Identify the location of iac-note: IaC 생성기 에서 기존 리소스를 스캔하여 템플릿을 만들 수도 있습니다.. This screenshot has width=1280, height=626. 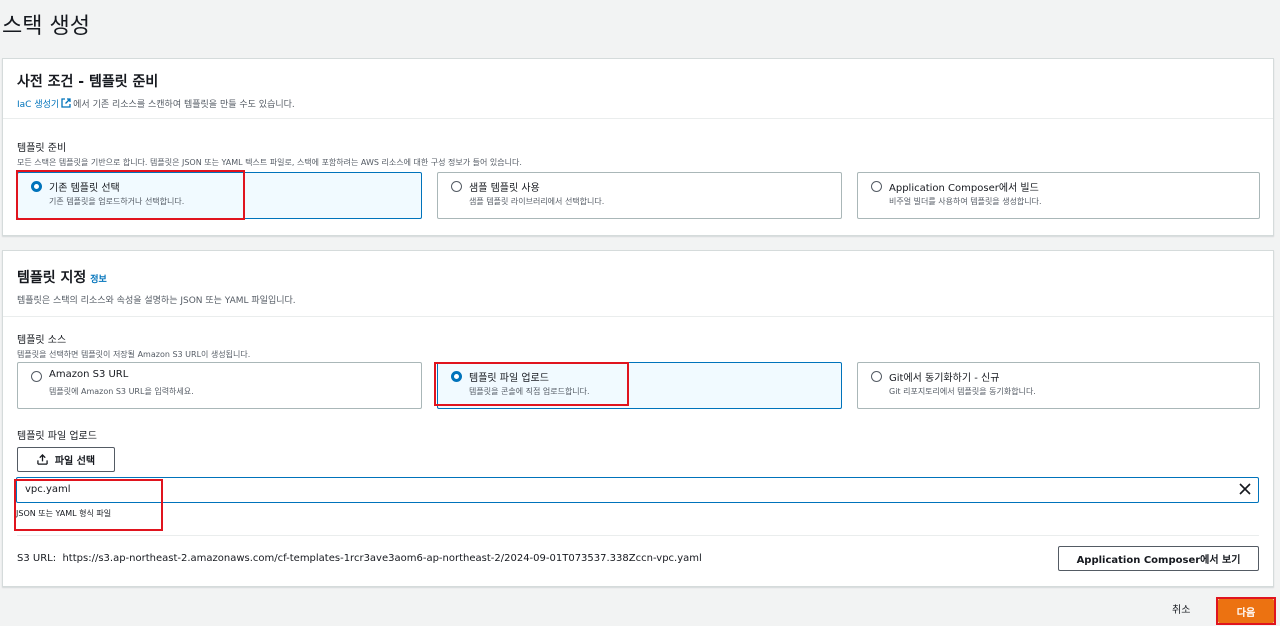
(638, 103).